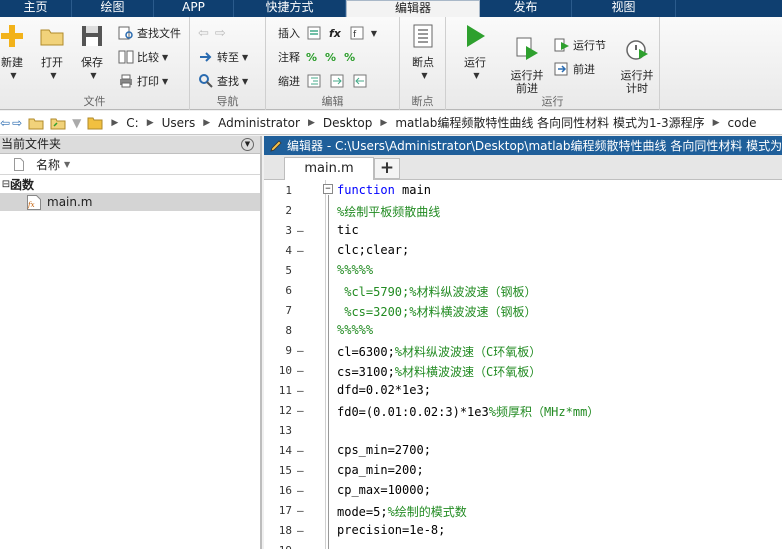 This screenshot has width=782, height=549. I want to click on ribbon-group-navigate: ⇦ ⇨ 转至 ▼ 查找 ▼ 导航, so click(228, 63).